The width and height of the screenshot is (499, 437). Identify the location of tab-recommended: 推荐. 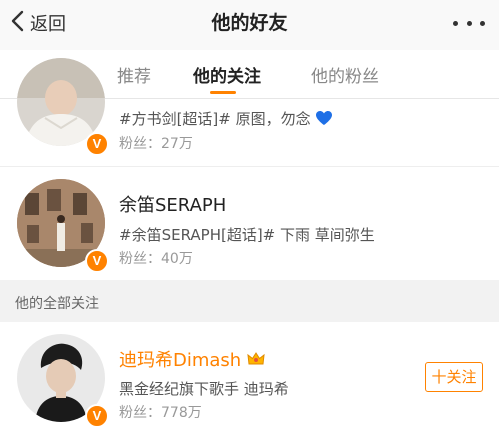
(134, 74).